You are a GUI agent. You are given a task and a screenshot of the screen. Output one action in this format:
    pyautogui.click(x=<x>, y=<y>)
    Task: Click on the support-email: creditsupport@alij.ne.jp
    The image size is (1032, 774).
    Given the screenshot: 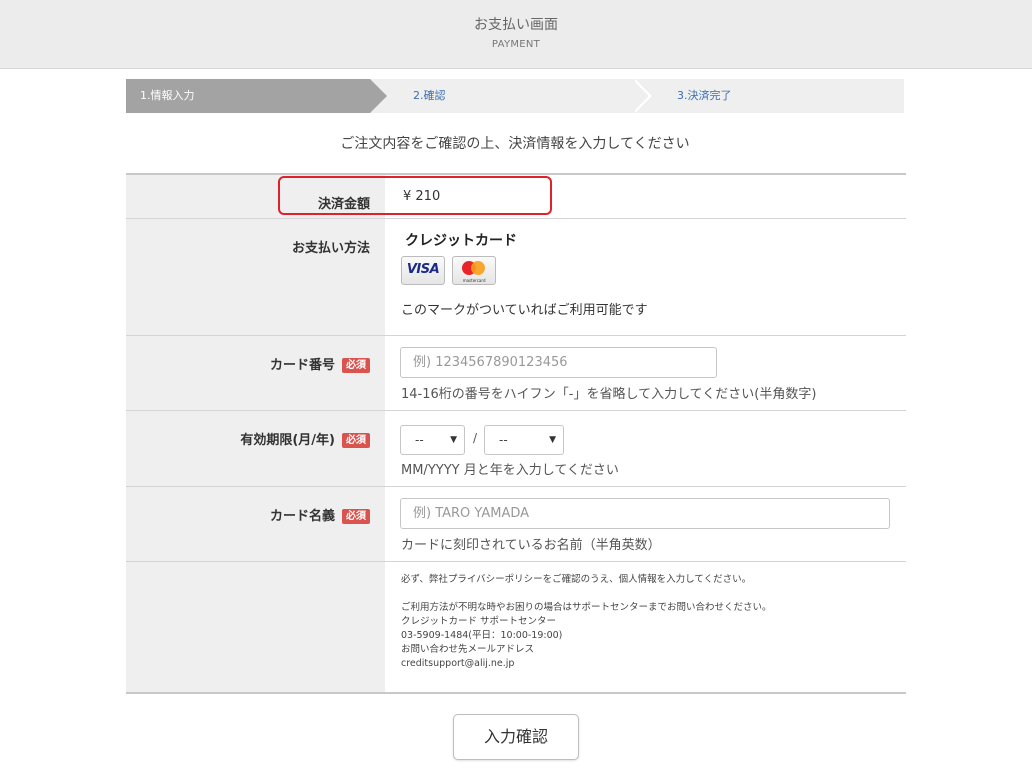 What is the action you would take?
    pyautogui.click(x=458, y=663)
    